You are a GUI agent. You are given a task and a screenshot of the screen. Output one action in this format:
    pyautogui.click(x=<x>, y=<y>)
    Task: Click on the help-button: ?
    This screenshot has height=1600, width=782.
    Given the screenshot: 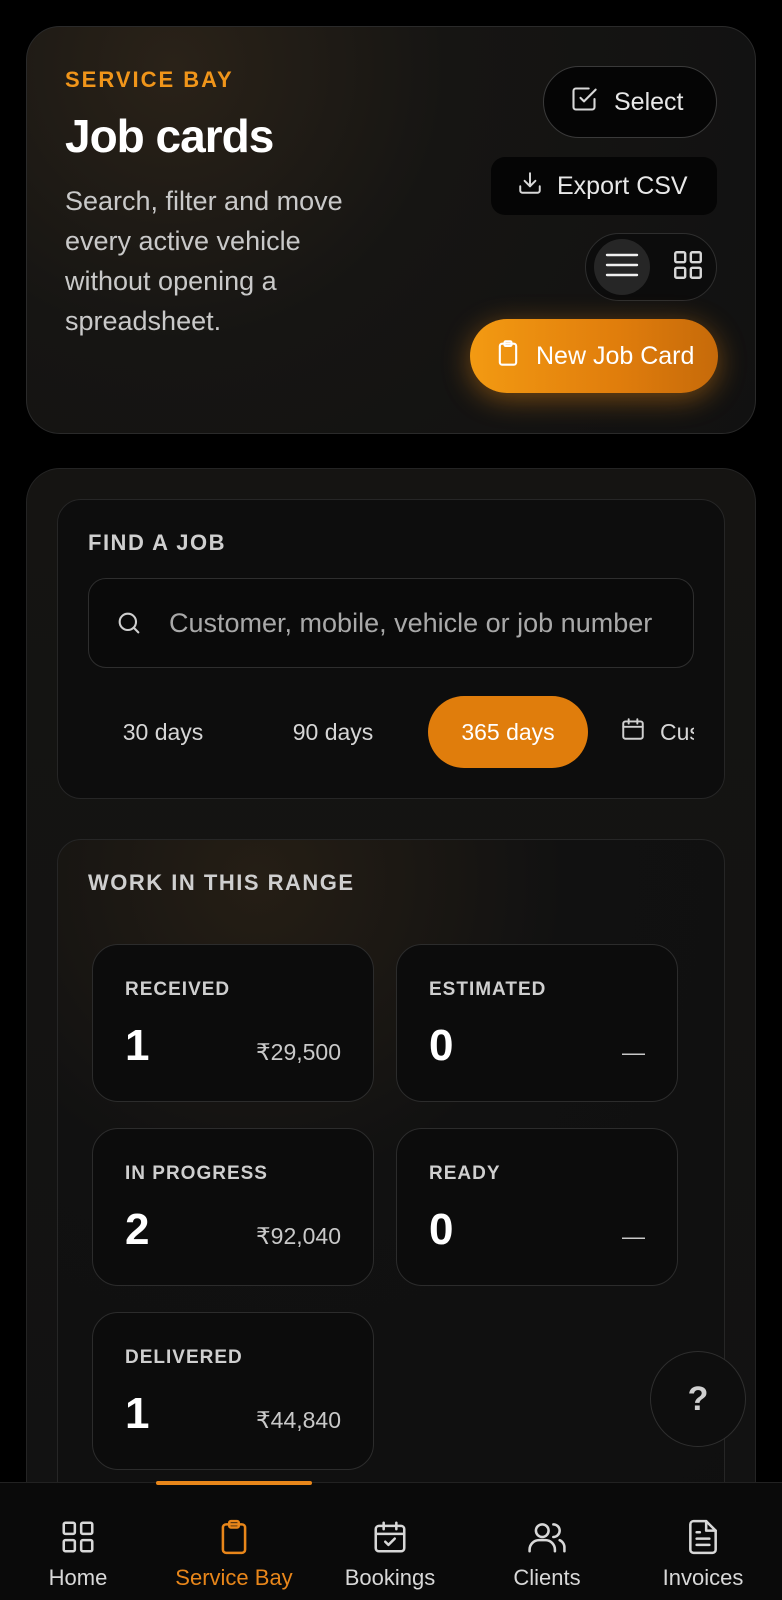 What is the action you would take?
    pyautogui.click(x=698, y=1399)
    